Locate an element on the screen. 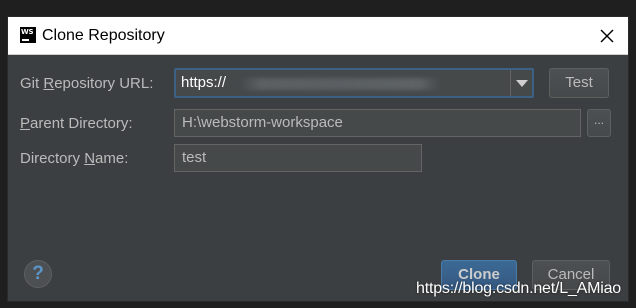  directory-name-label: Directory Name: is located at coordinates (74, 158).